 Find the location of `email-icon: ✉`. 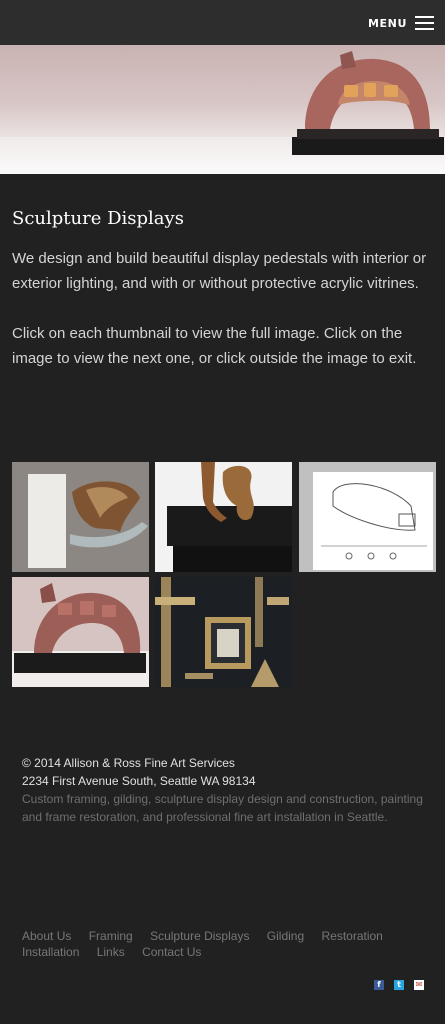

email-icon: ✉ is located at coordinates (419, 985).